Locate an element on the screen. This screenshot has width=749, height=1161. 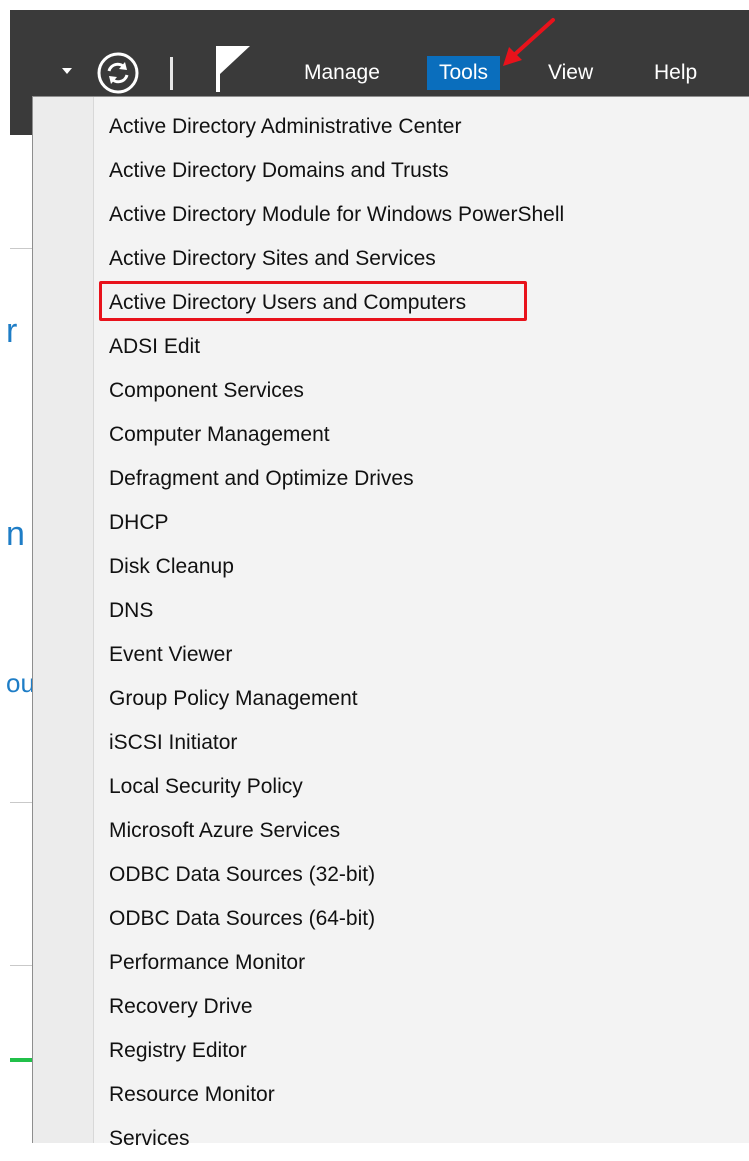
menu-item-adsi-edit: ADSI Edit is located at coordinates (391, 347).